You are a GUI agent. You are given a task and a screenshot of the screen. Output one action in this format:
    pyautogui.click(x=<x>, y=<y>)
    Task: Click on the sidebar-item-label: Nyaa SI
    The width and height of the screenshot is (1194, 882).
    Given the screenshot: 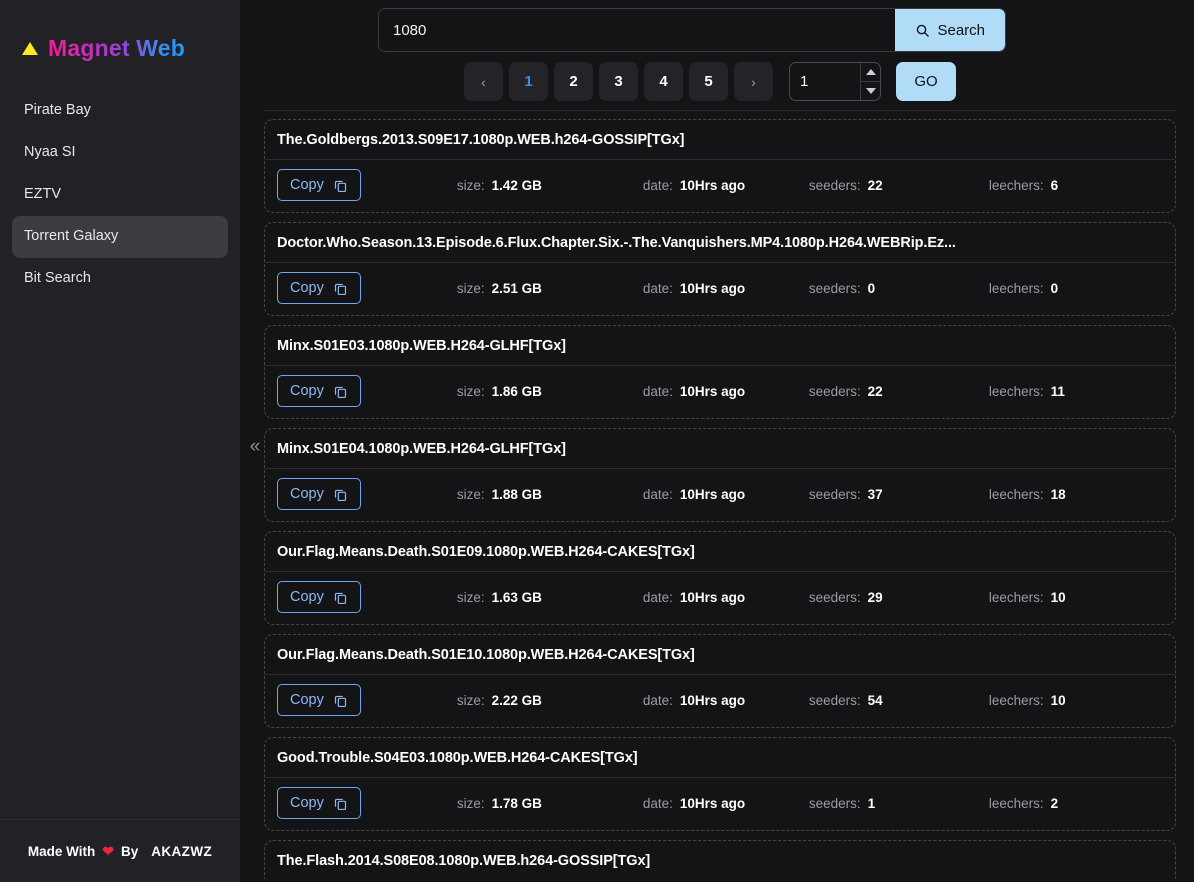 What is the action you would take?
    pyautogui.click(x=50, y=151)
    